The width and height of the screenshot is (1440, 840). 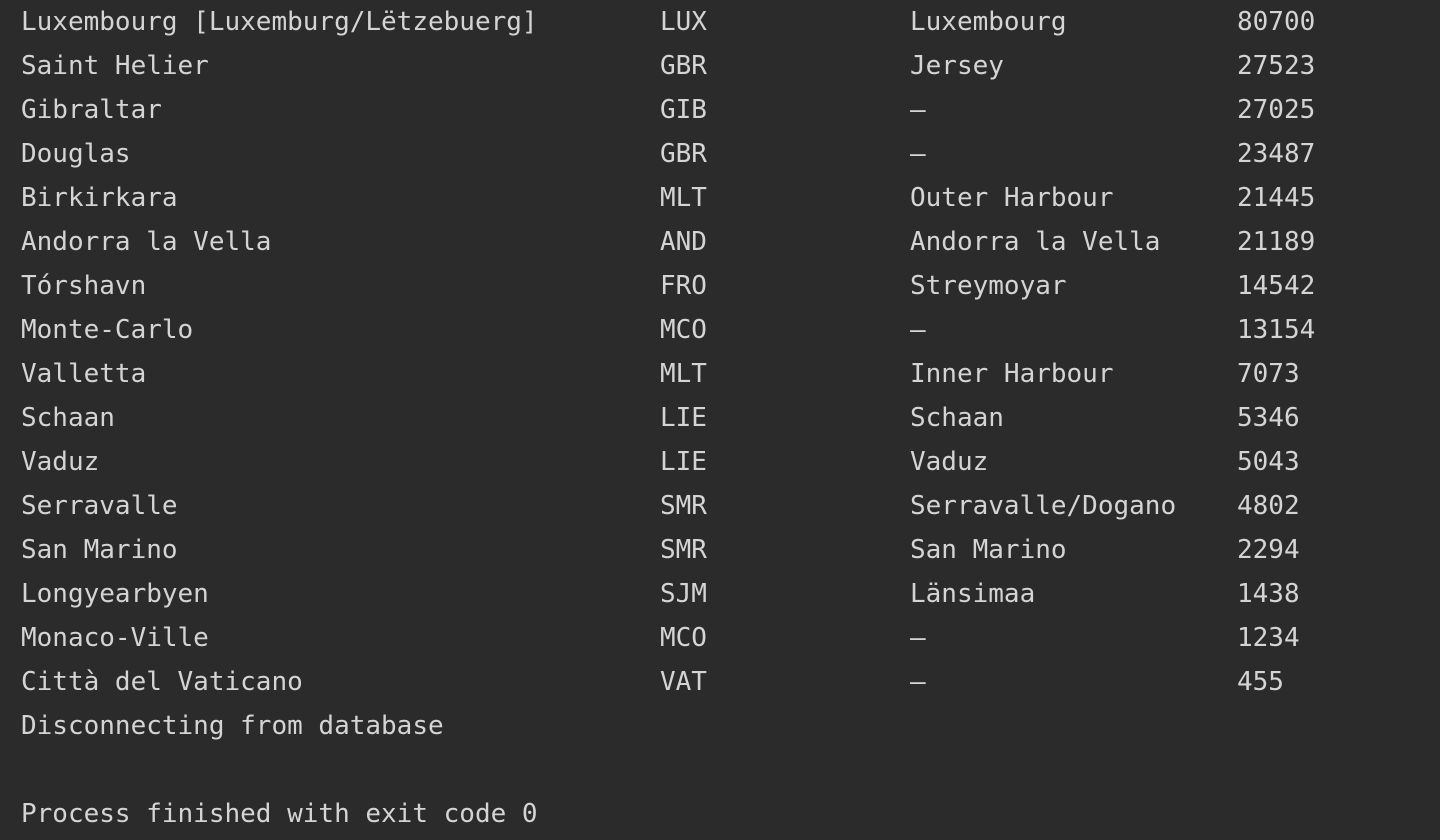 I want to click on country-code: VAT, so click(x=683, y=682).